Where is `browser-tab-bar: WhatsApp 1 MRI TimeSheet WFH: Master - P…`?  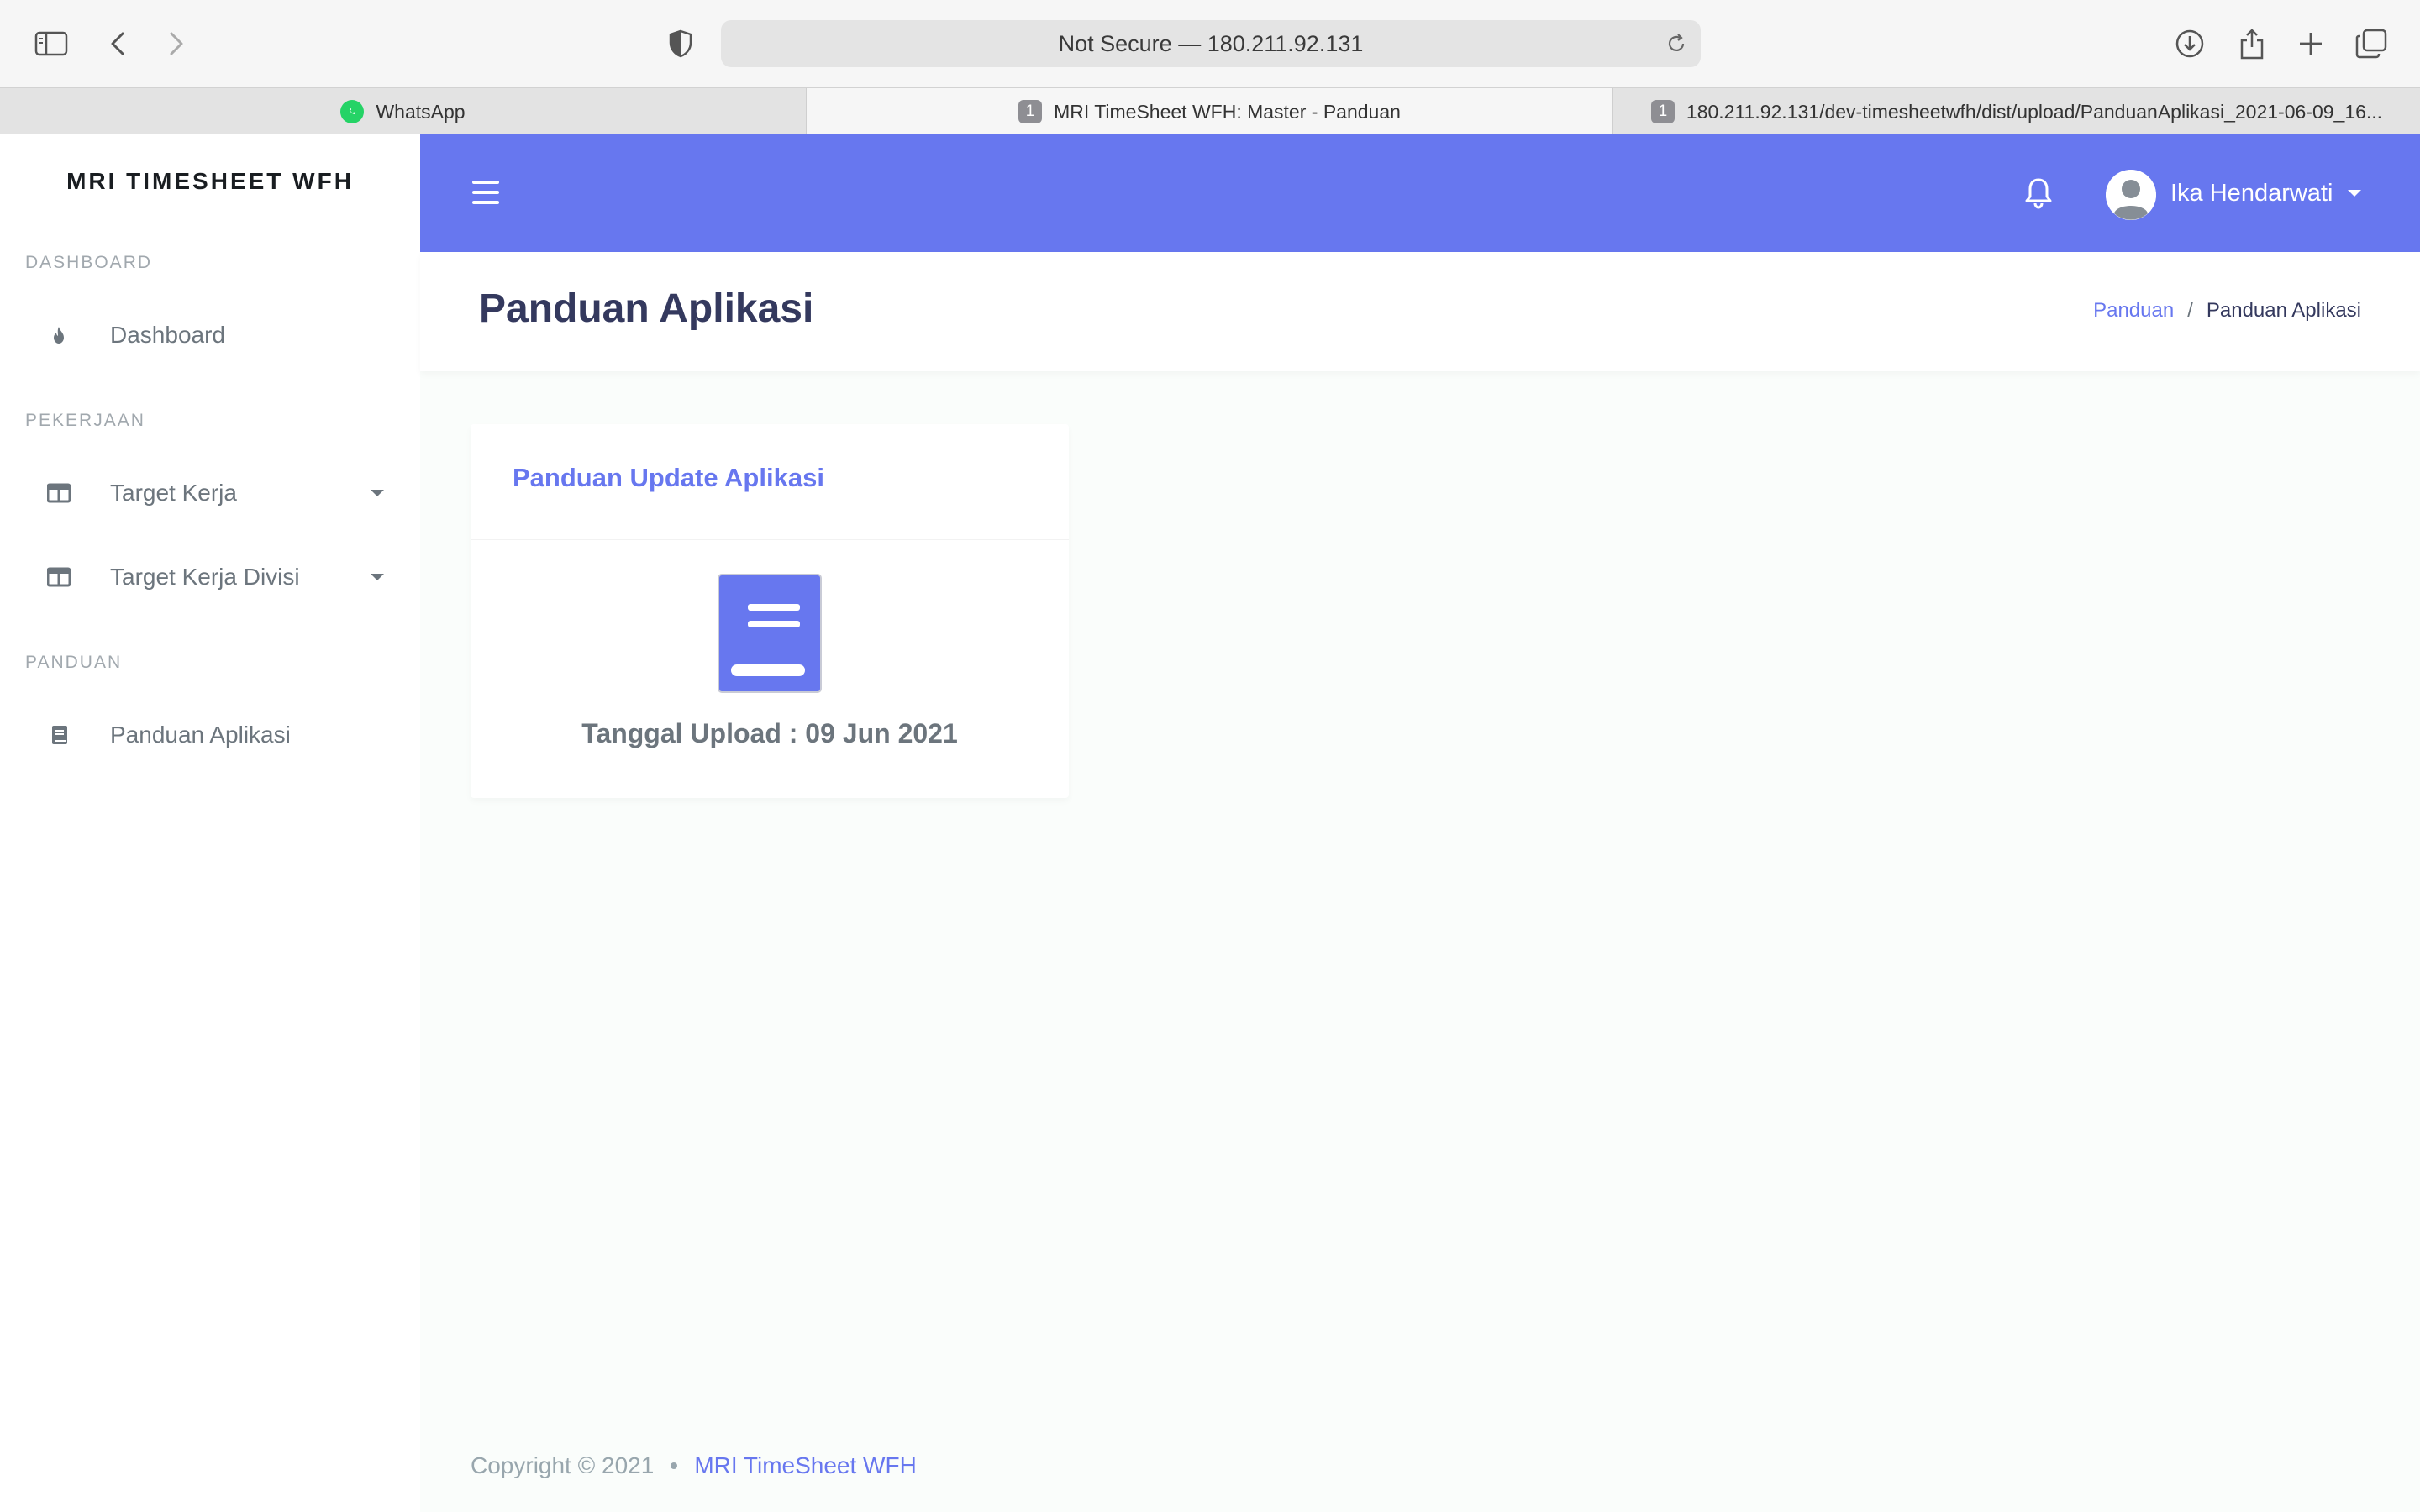 browser-tab-bar: WhatsApp 1 MRI TimeSheet WFH: Master - P… is located at coordinates (1210, 111).